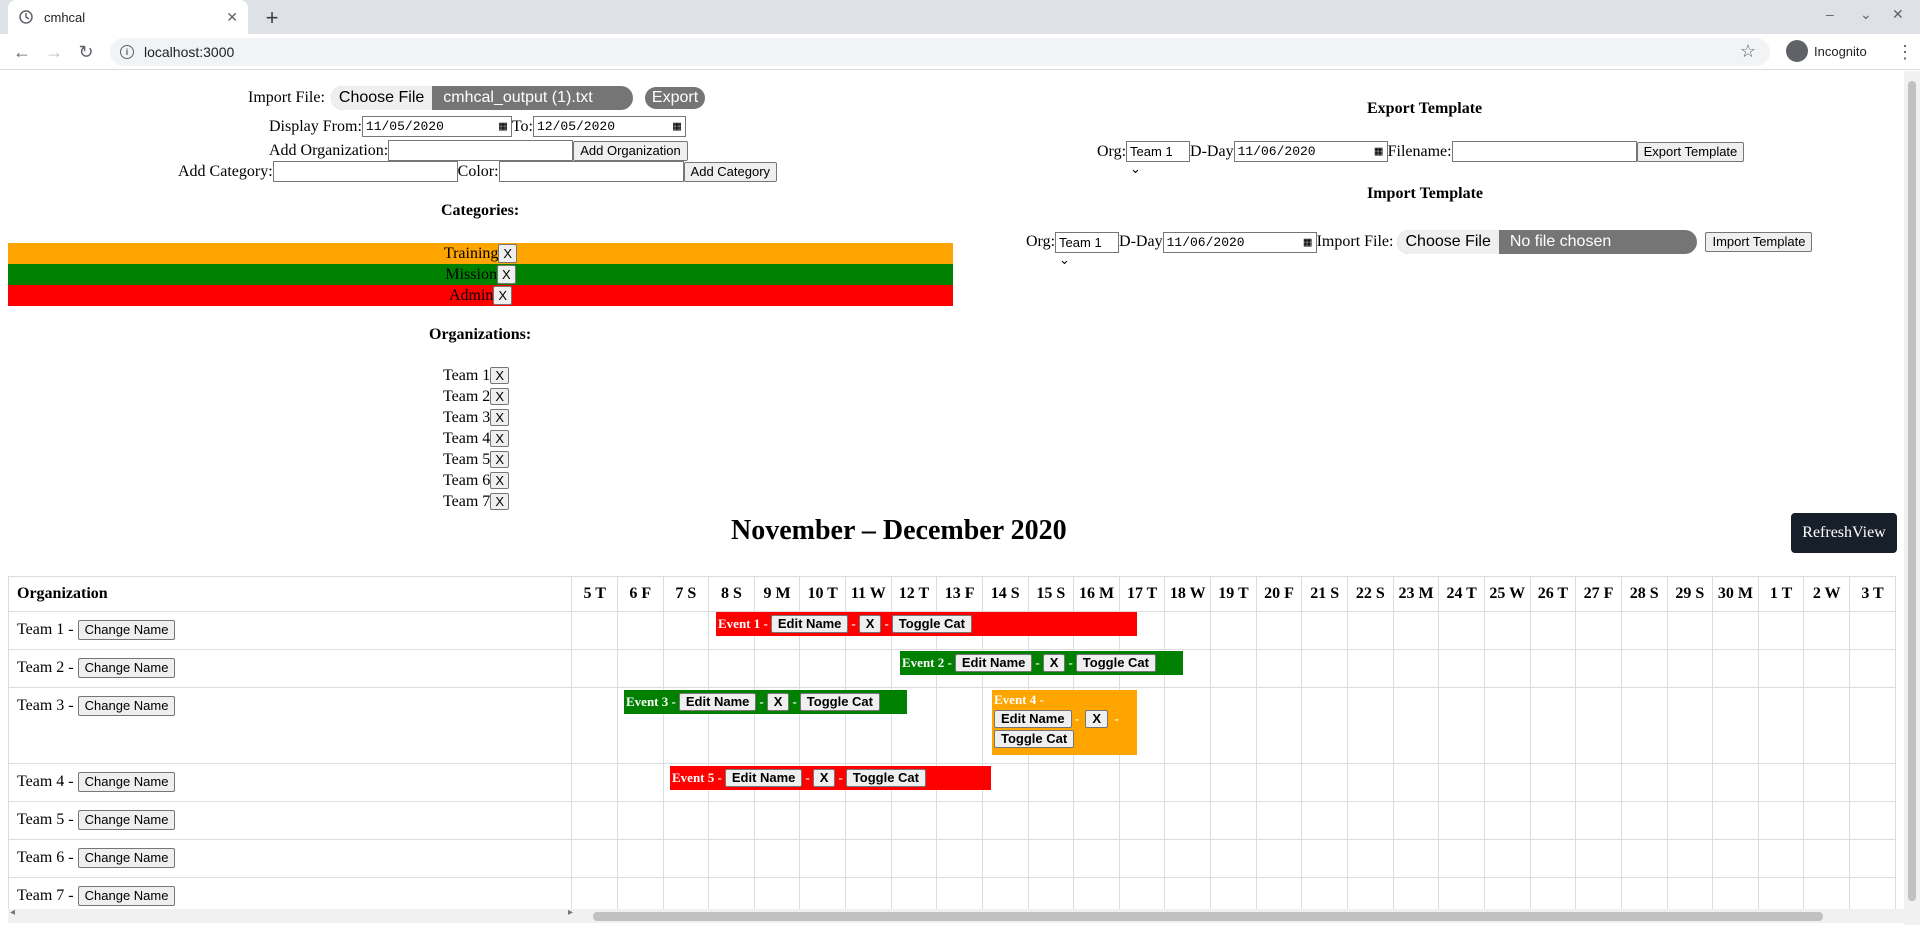  What do you see at coordinates (1898, 14) in the screenshot?
I see `window-close-icon: ✕` at bounding box center [1898, 14].